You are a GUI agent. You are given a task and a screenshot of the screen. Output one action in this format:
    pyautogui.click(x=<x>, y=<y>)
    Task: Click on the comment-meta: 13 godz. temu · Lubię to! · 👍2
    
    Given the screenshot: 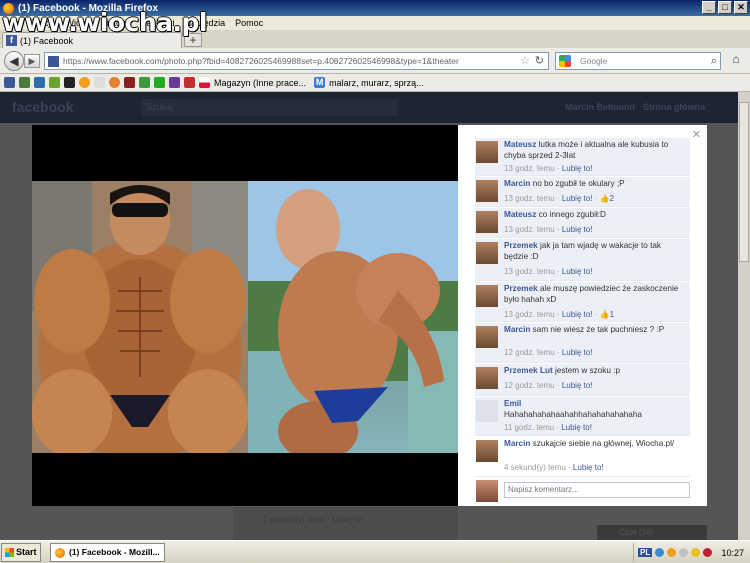 What is the action you would take?
    pyautogui.click(x=559, y=198)
    